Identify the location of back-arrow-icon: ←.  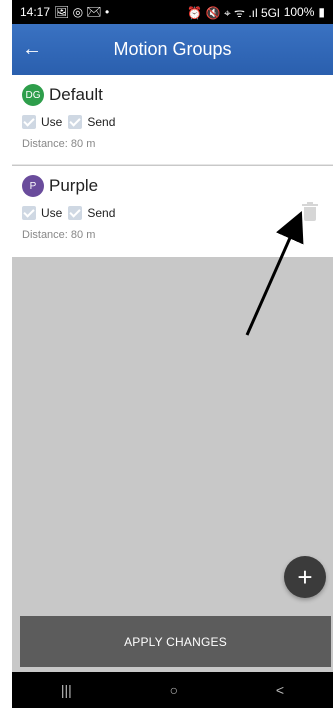
(32, 49).